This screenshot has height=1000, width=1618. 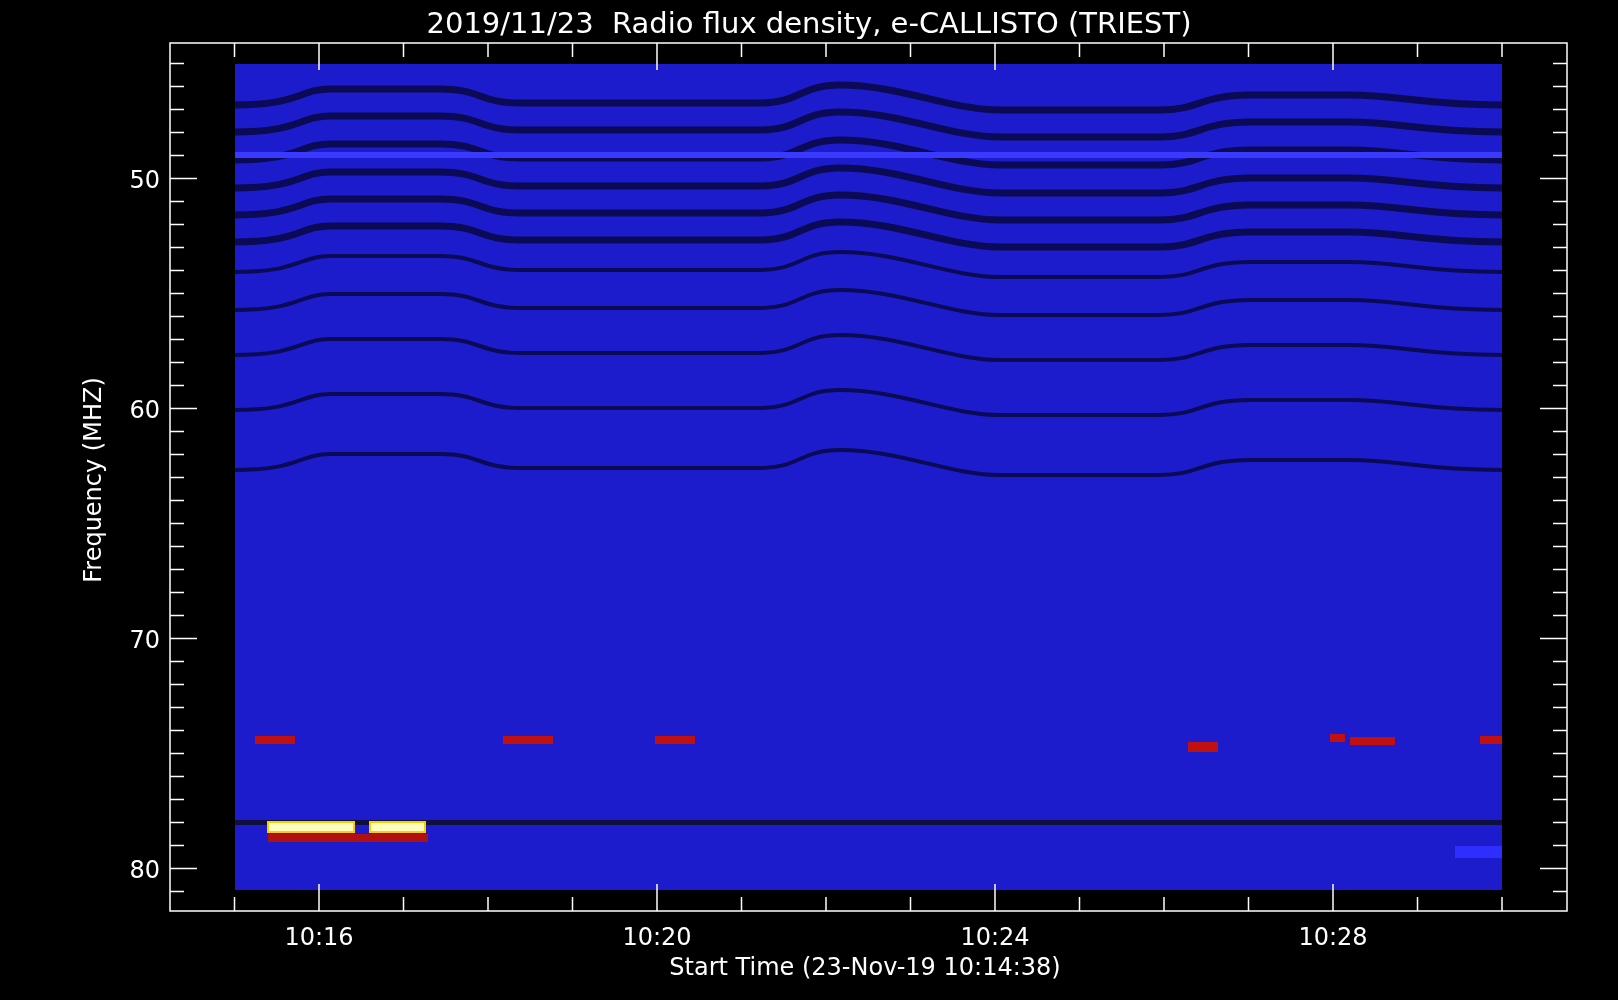 What do you see at coordinates (144, 179) in the screenshot?
I see `tick-label: 50` at bounding box center [144, 179].